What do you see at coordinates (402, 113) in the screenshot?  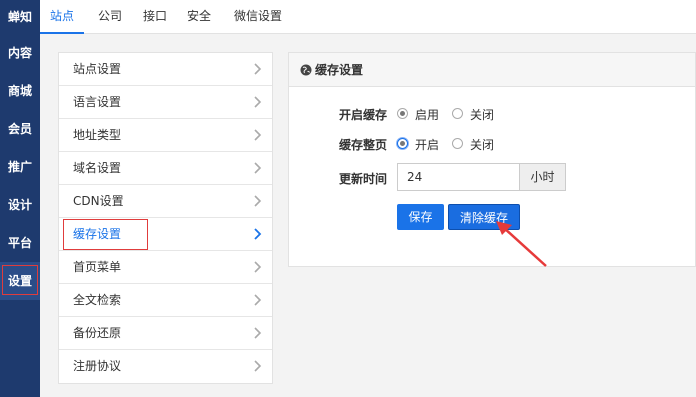 I see `enable-cache-on-radio` at bounding box center [402, 113].